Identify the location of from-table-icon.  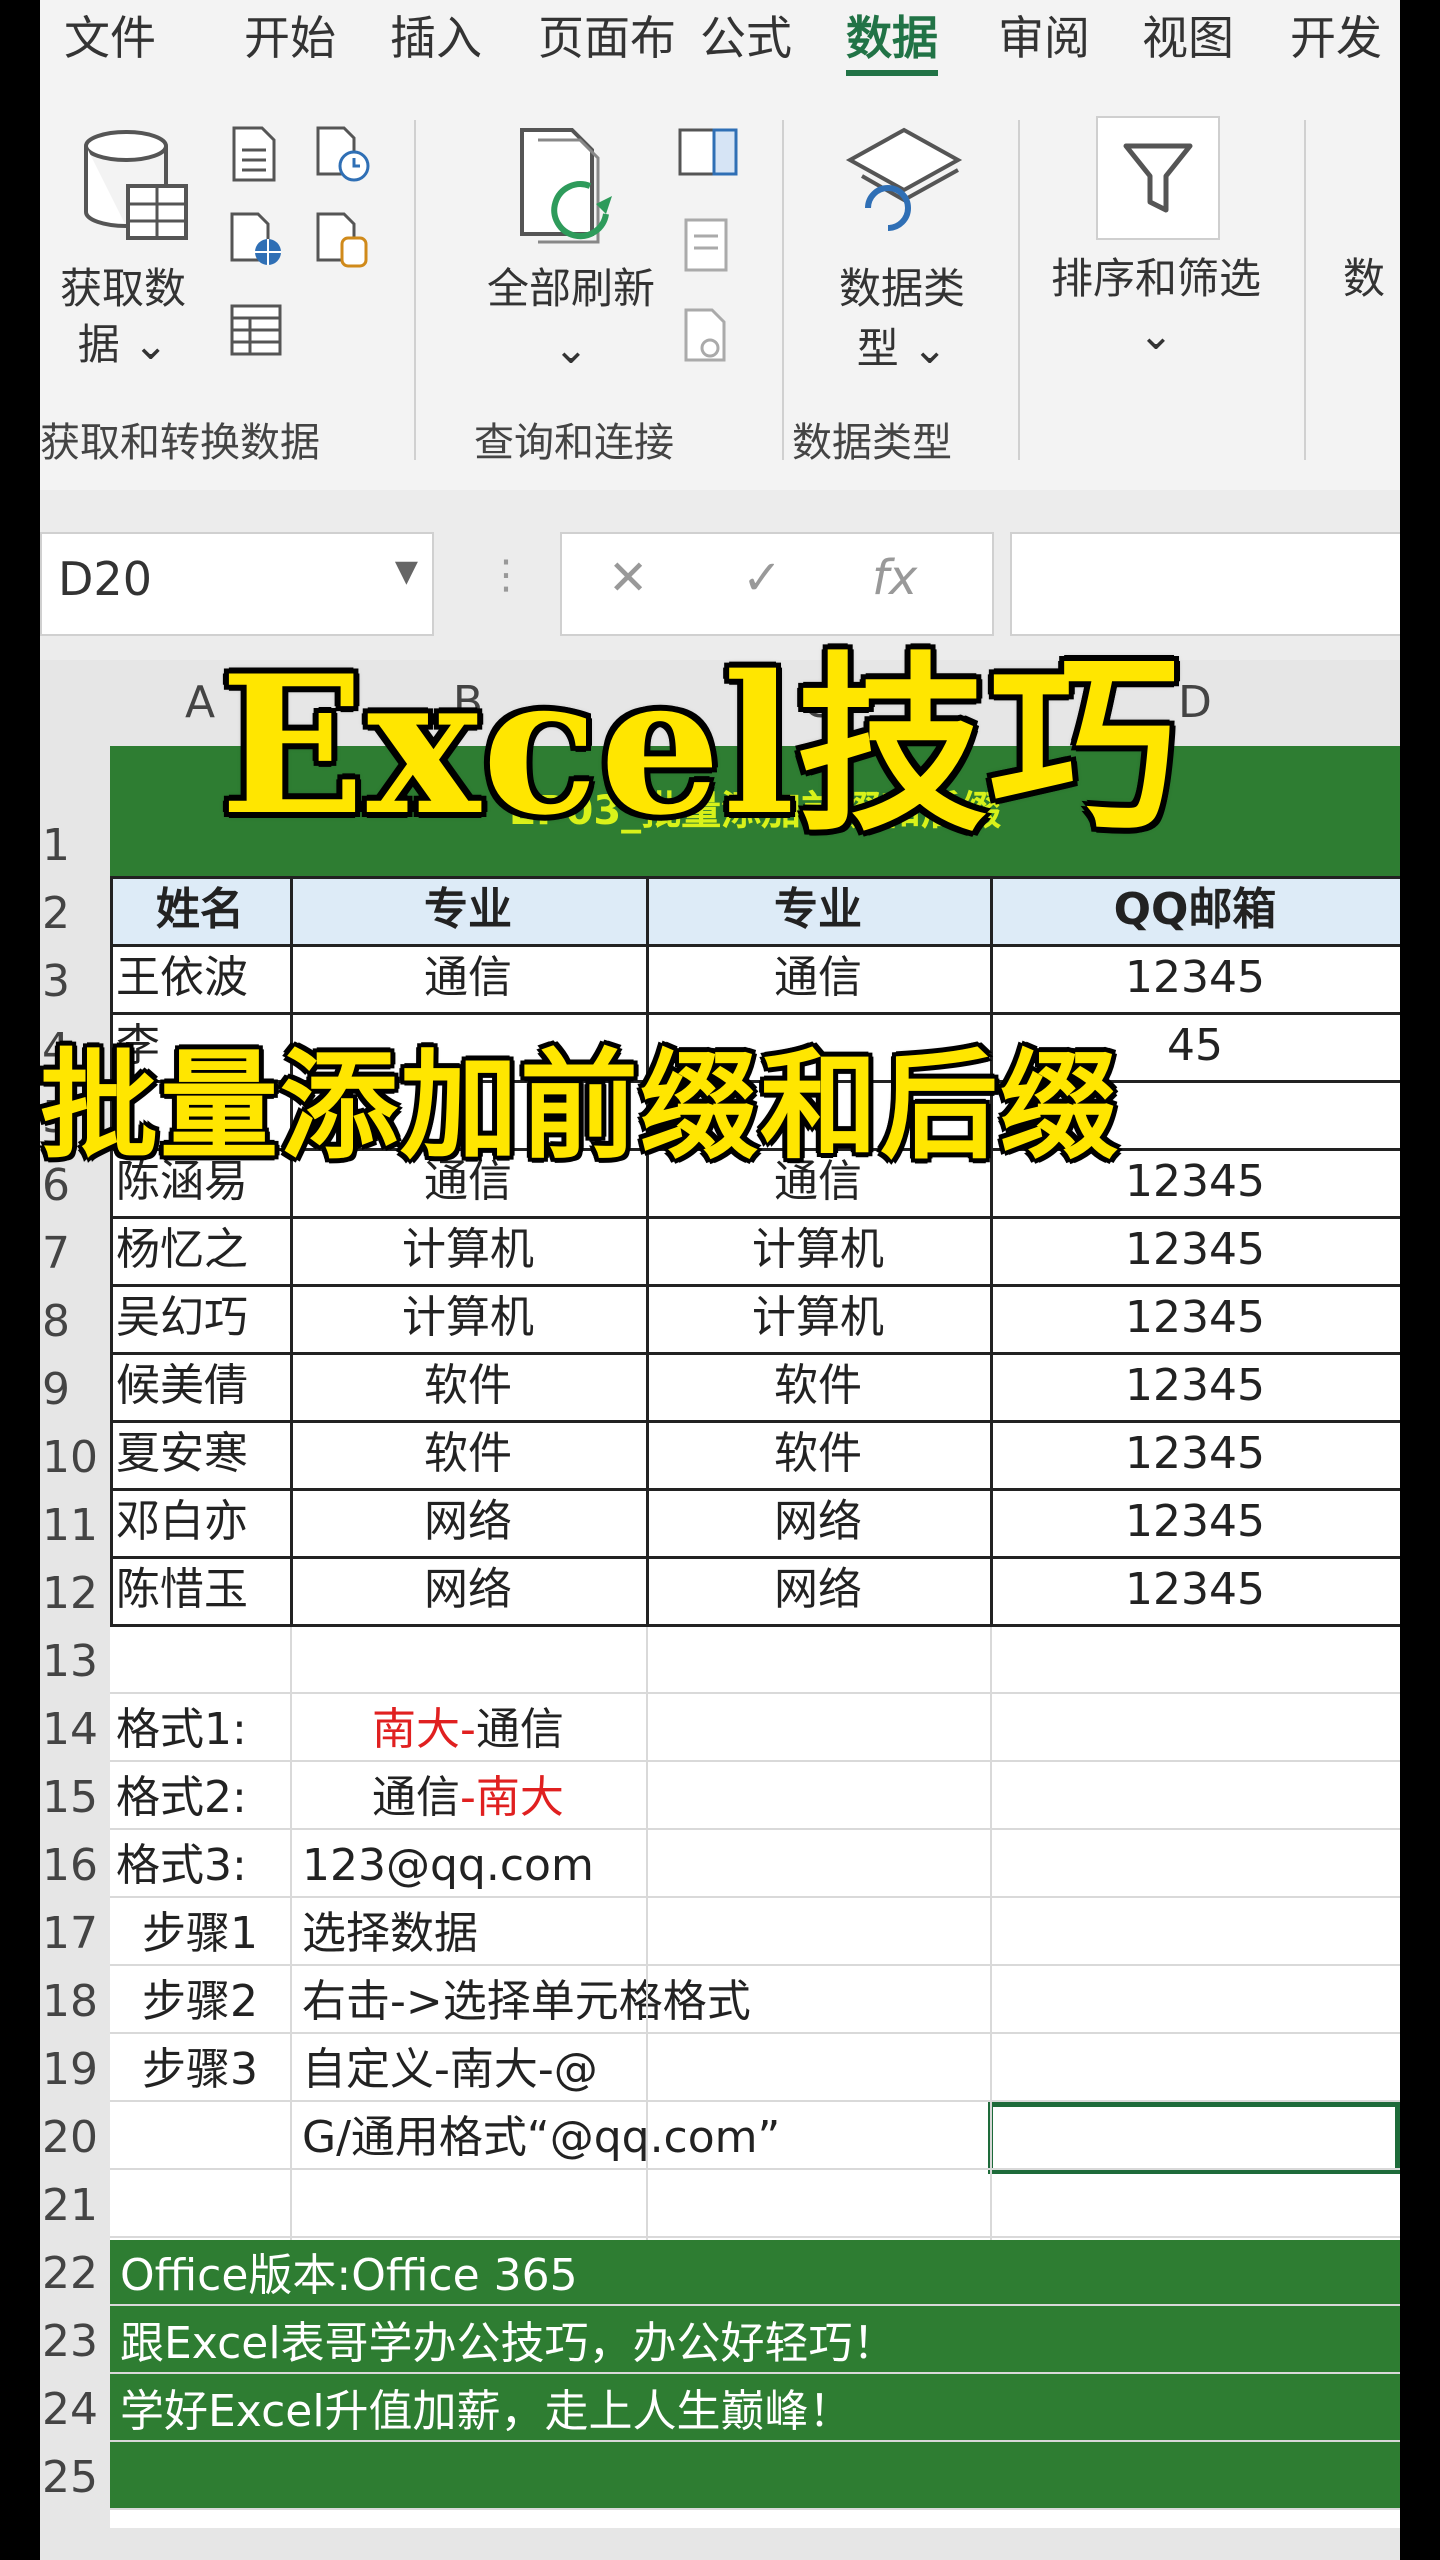
(256, 330).